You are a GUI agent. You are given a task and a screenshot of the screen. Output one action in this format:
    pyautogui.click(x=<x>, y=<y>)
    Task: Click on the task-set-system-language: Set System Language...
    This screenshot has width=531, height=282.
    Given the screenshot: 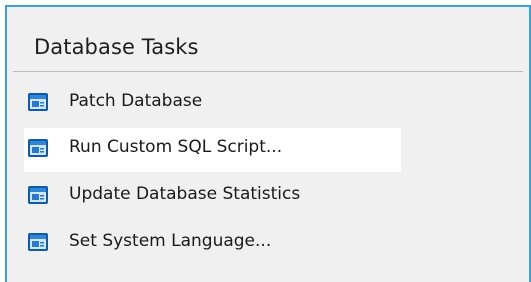 What is the action you would take?
    pyautogui.click(x=184, y=244)
    